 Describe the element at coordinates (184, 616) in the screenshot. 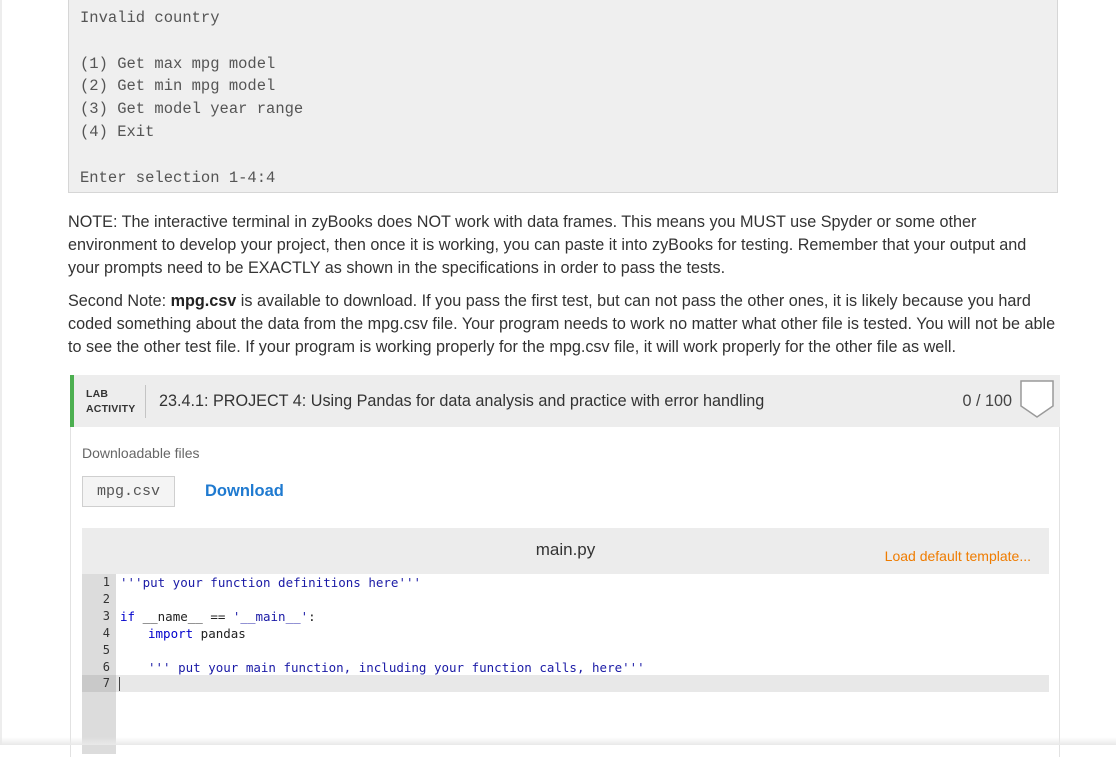

I see `code-name-check: __name__ ==` at that location.